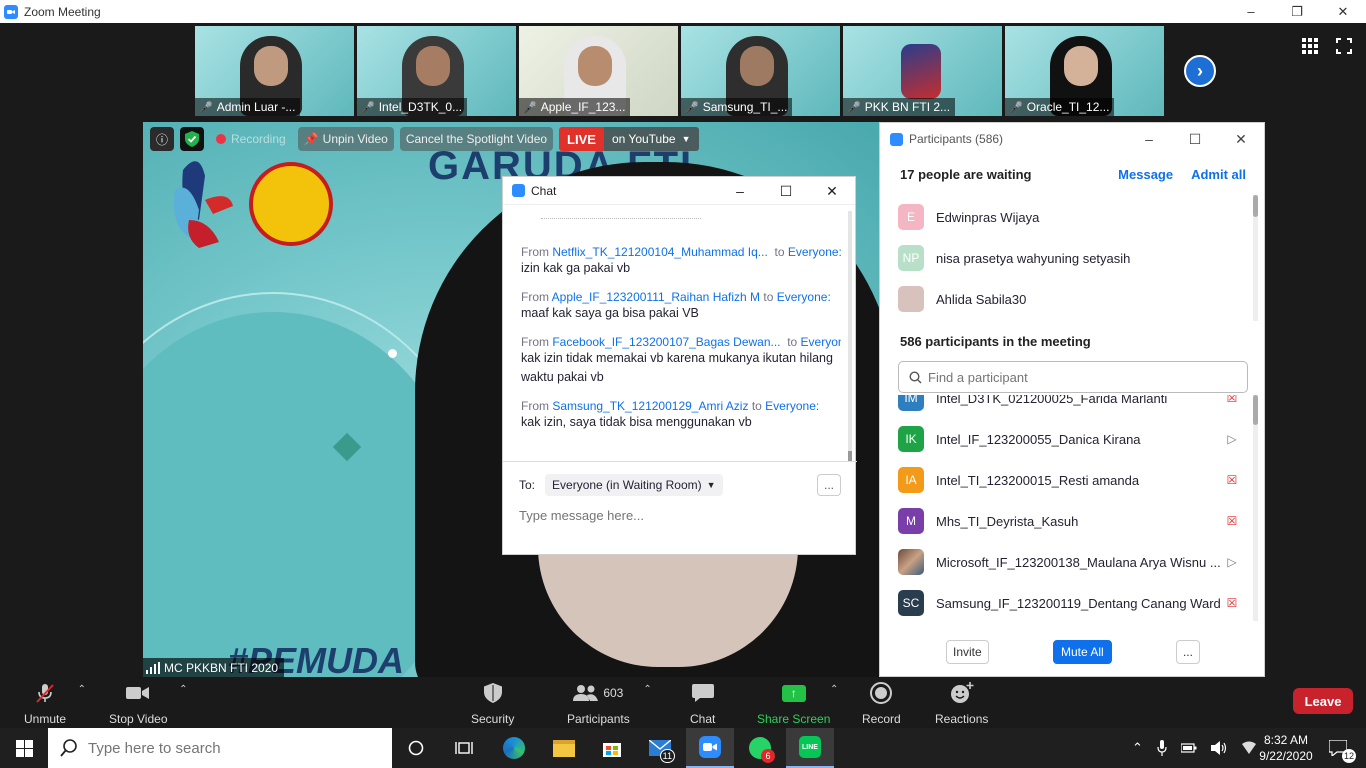  Describe the element at coordinates (797, 703) in the screenshot. I see `share-screen-button: ↑ Share Screen ⌃` at that location.